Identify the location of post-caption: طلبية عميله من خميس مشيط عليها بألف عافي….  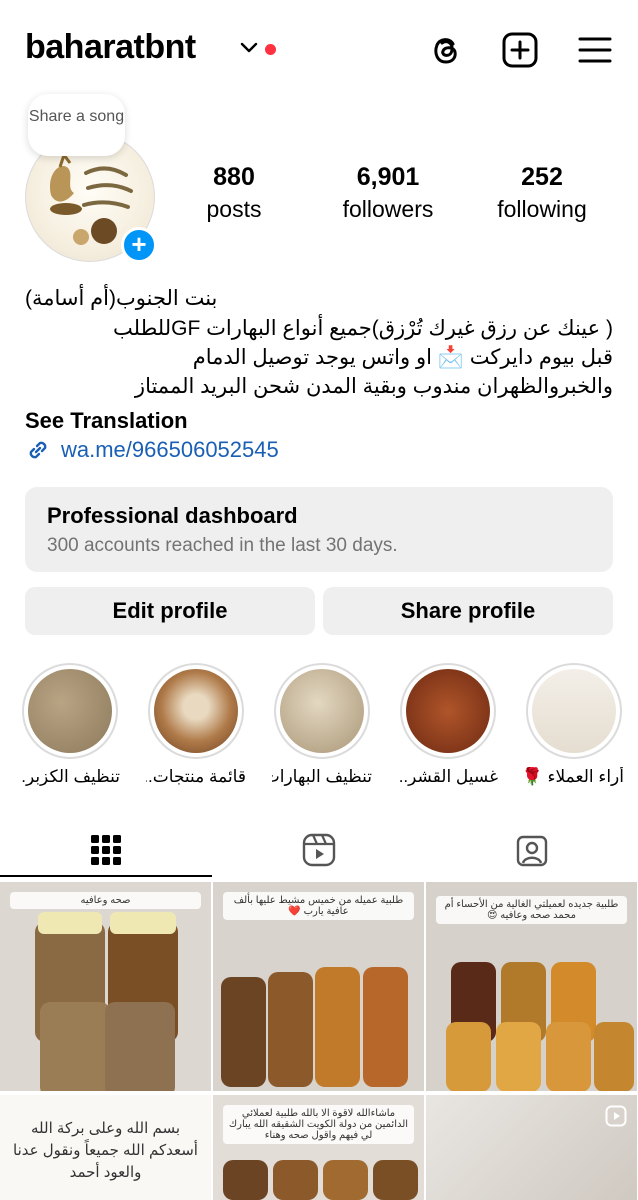
(318, 906).